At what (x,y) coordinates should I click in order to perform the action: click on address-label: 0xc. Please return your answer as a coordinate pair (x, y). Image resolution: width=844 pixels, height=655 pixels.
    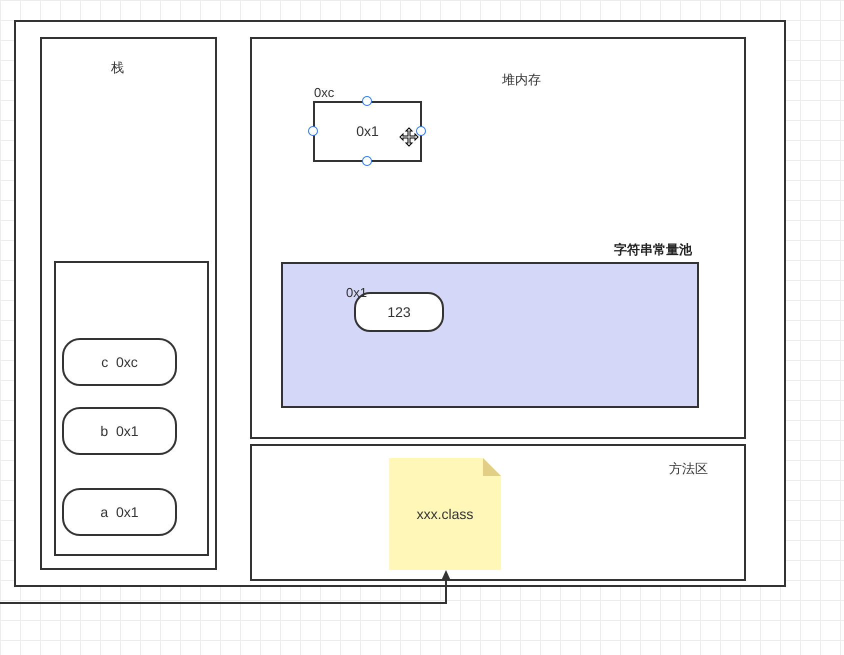
    Looking at the image, I should click on (324, 92).